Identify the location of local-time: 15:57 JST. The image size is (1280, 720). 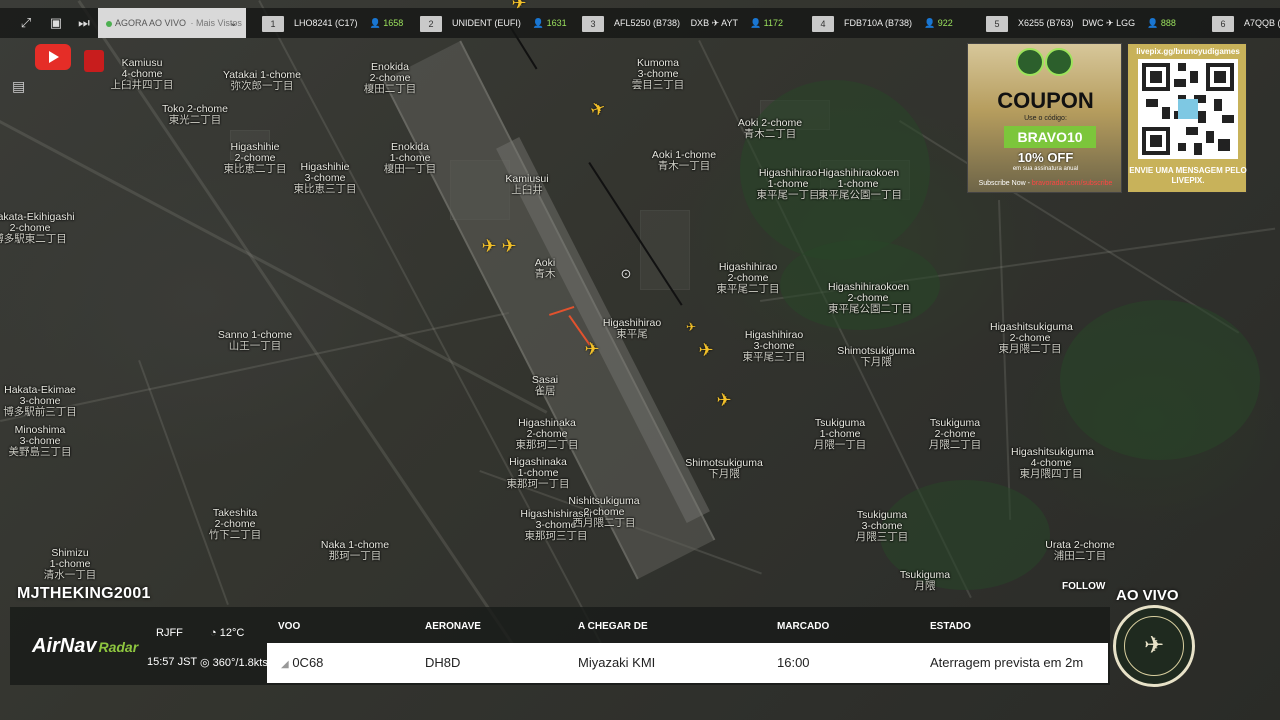
(172, 662).